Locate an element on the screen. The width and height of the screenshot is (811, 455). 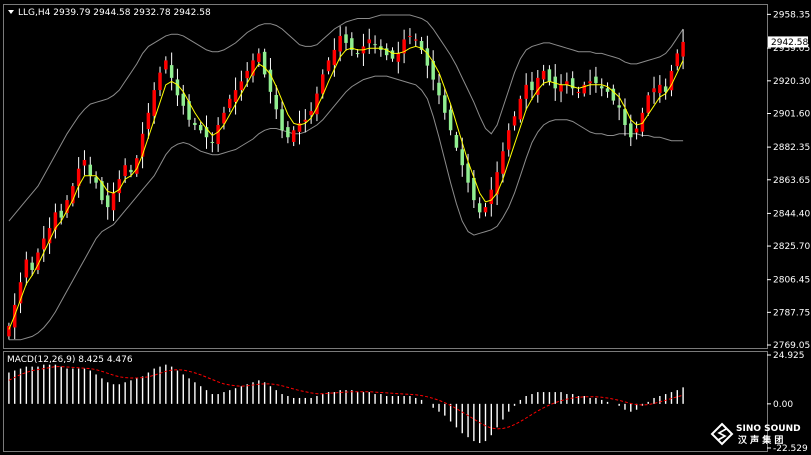
sino-sound-logo: SINO SOUND 汉 声 集 团 is located at coordinates (755, 434).